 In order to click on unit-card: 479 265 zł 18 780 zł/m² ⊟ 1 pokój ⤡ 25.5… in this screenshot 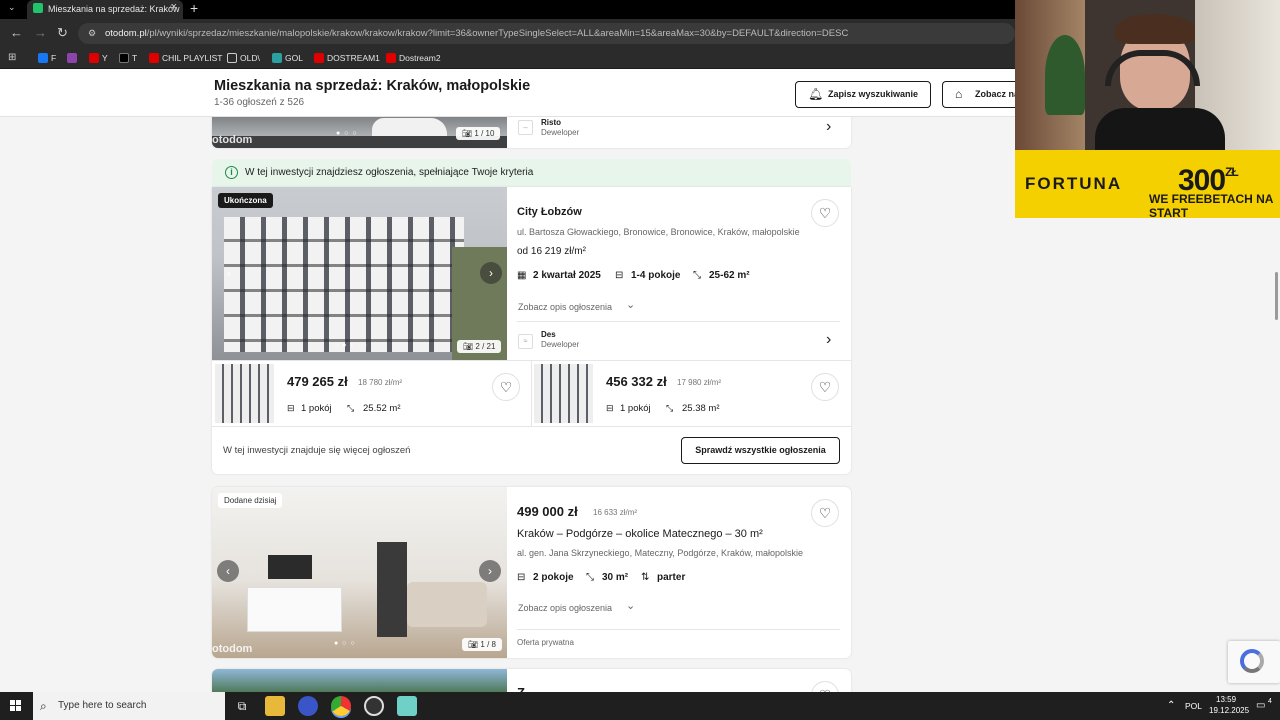, I will do `click(371, 393)`.